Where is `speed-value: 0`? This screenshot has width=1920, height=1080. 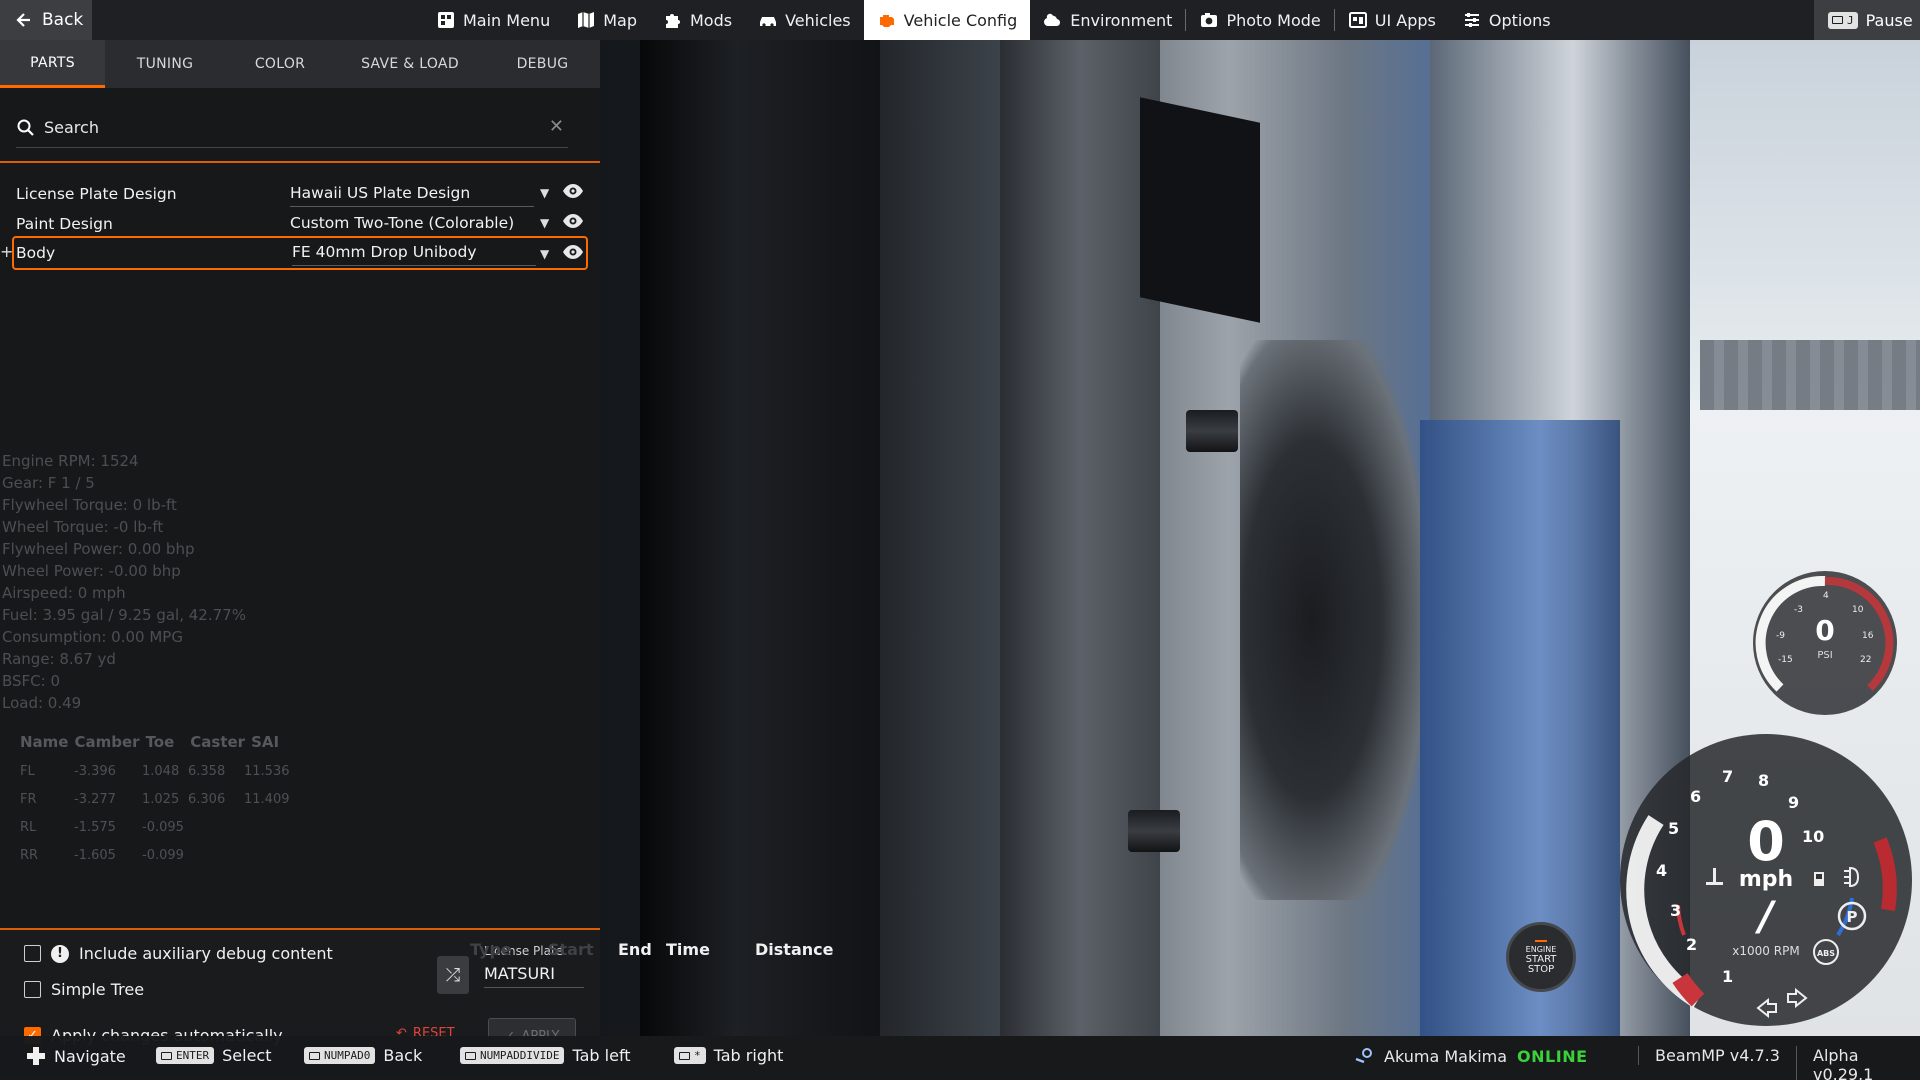 speed-value: 0 is located at coordinates (1766, 841).